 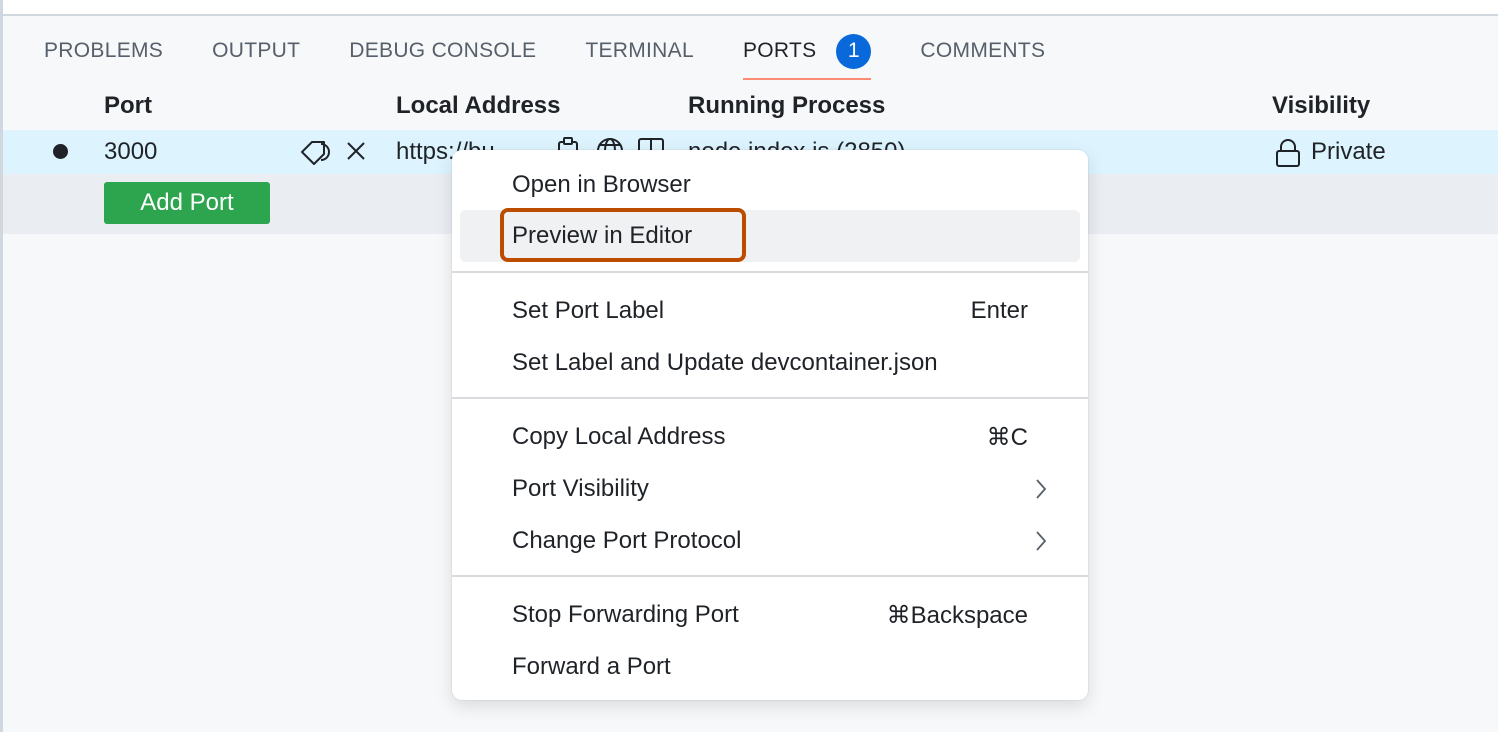 I want to click on tab-label: COMMENTS, so click(x=983, y=50).